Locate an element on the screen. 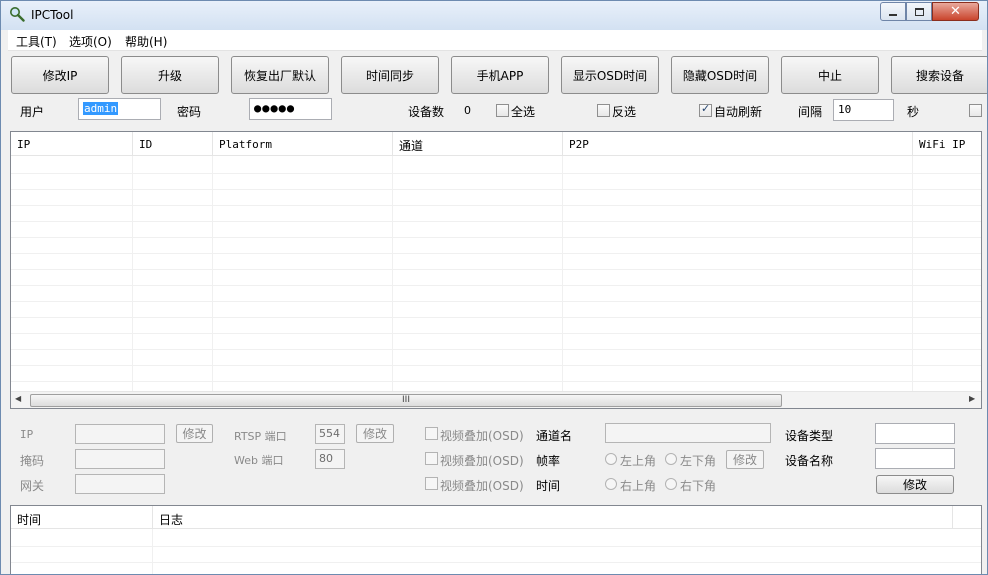 The height and width of the screenshot is (575, 988). gateway-field is located at coordinates (120, 484).